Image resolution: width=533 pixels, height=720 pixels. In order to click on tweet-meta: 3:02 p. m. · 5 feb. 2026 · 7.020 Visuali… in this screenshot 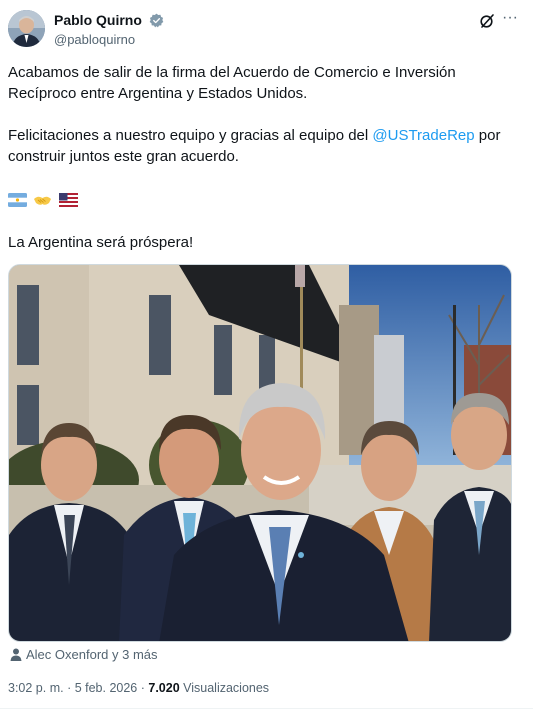, I will do `click(138, 688)`.